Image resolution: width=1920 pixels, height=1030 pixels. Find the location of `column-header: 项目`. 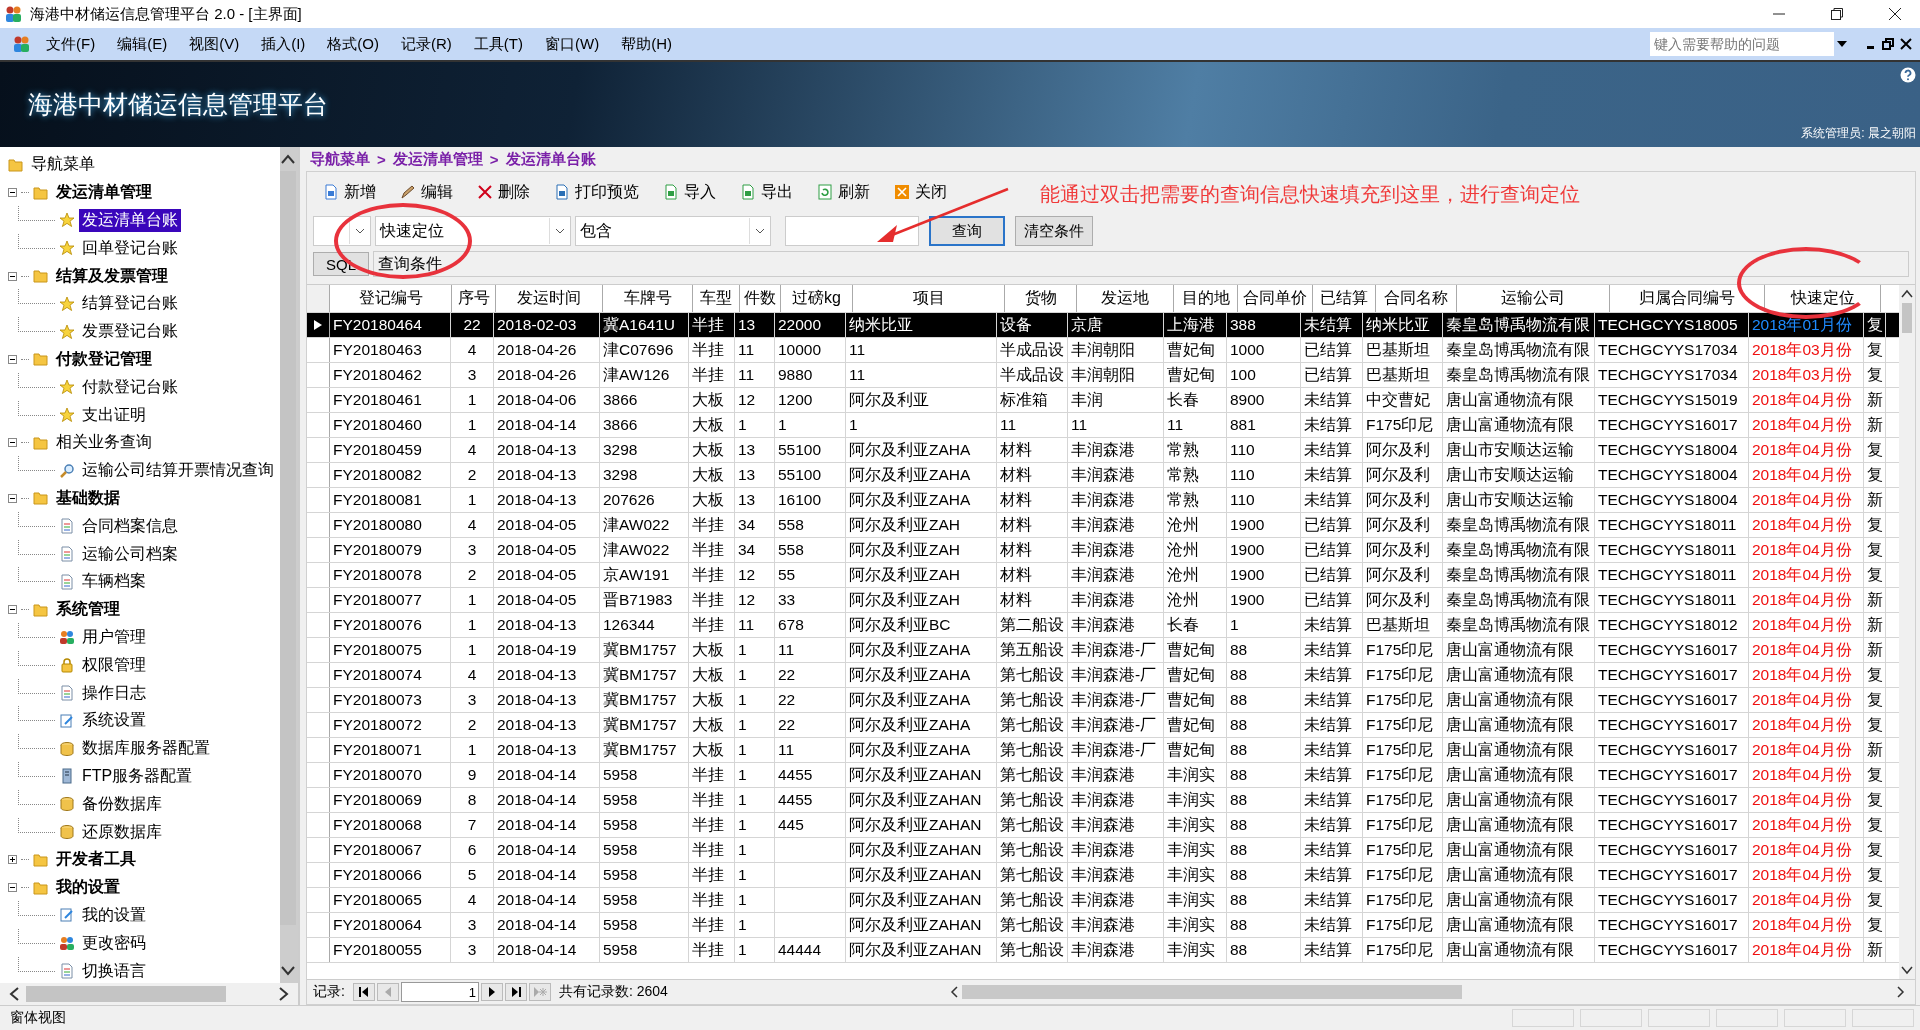

column-header: 项目 is located at coordinates (929, 298).